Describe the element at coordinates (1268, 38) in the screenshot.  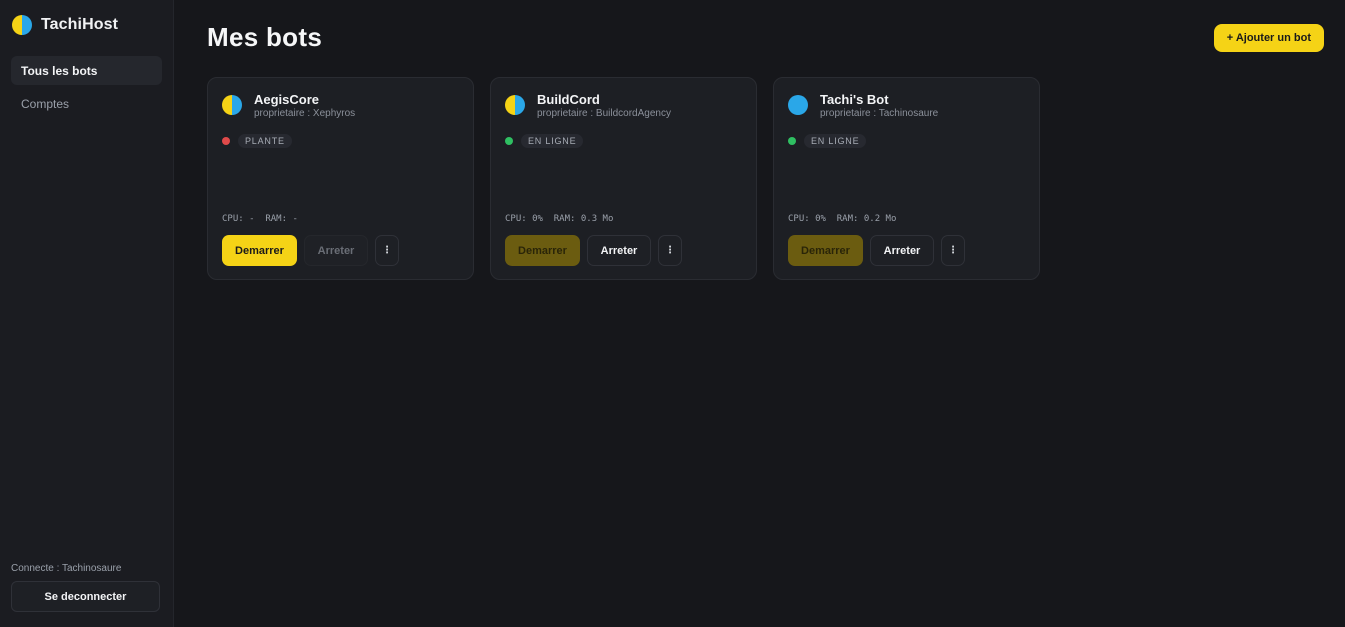
I see `add-bot-button: + Ajouter un bot` at that location.